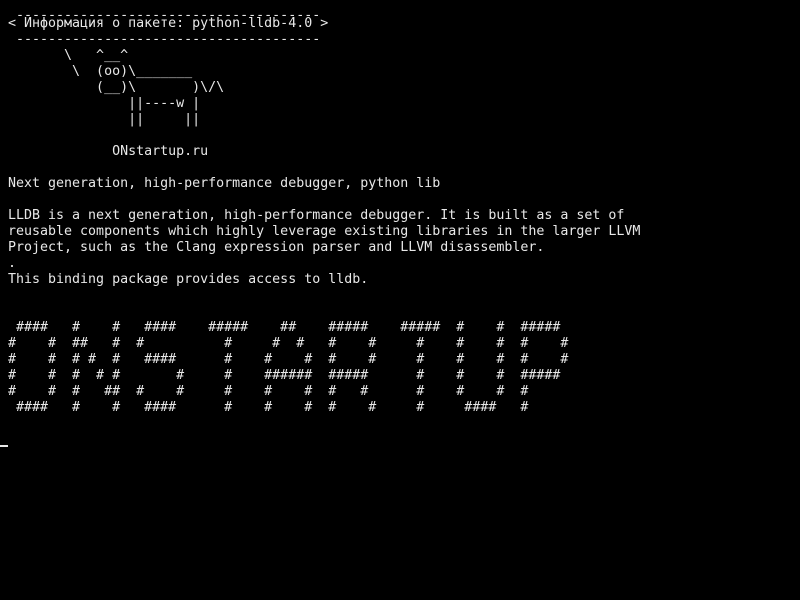 Image resolution: width=800 pixels, height=600 pixels. Describe the element at coordinates (288, 359) in the screenshot. I see `ascii-banner-line: # # # # # #### # # # # # # # # # #` at that location.